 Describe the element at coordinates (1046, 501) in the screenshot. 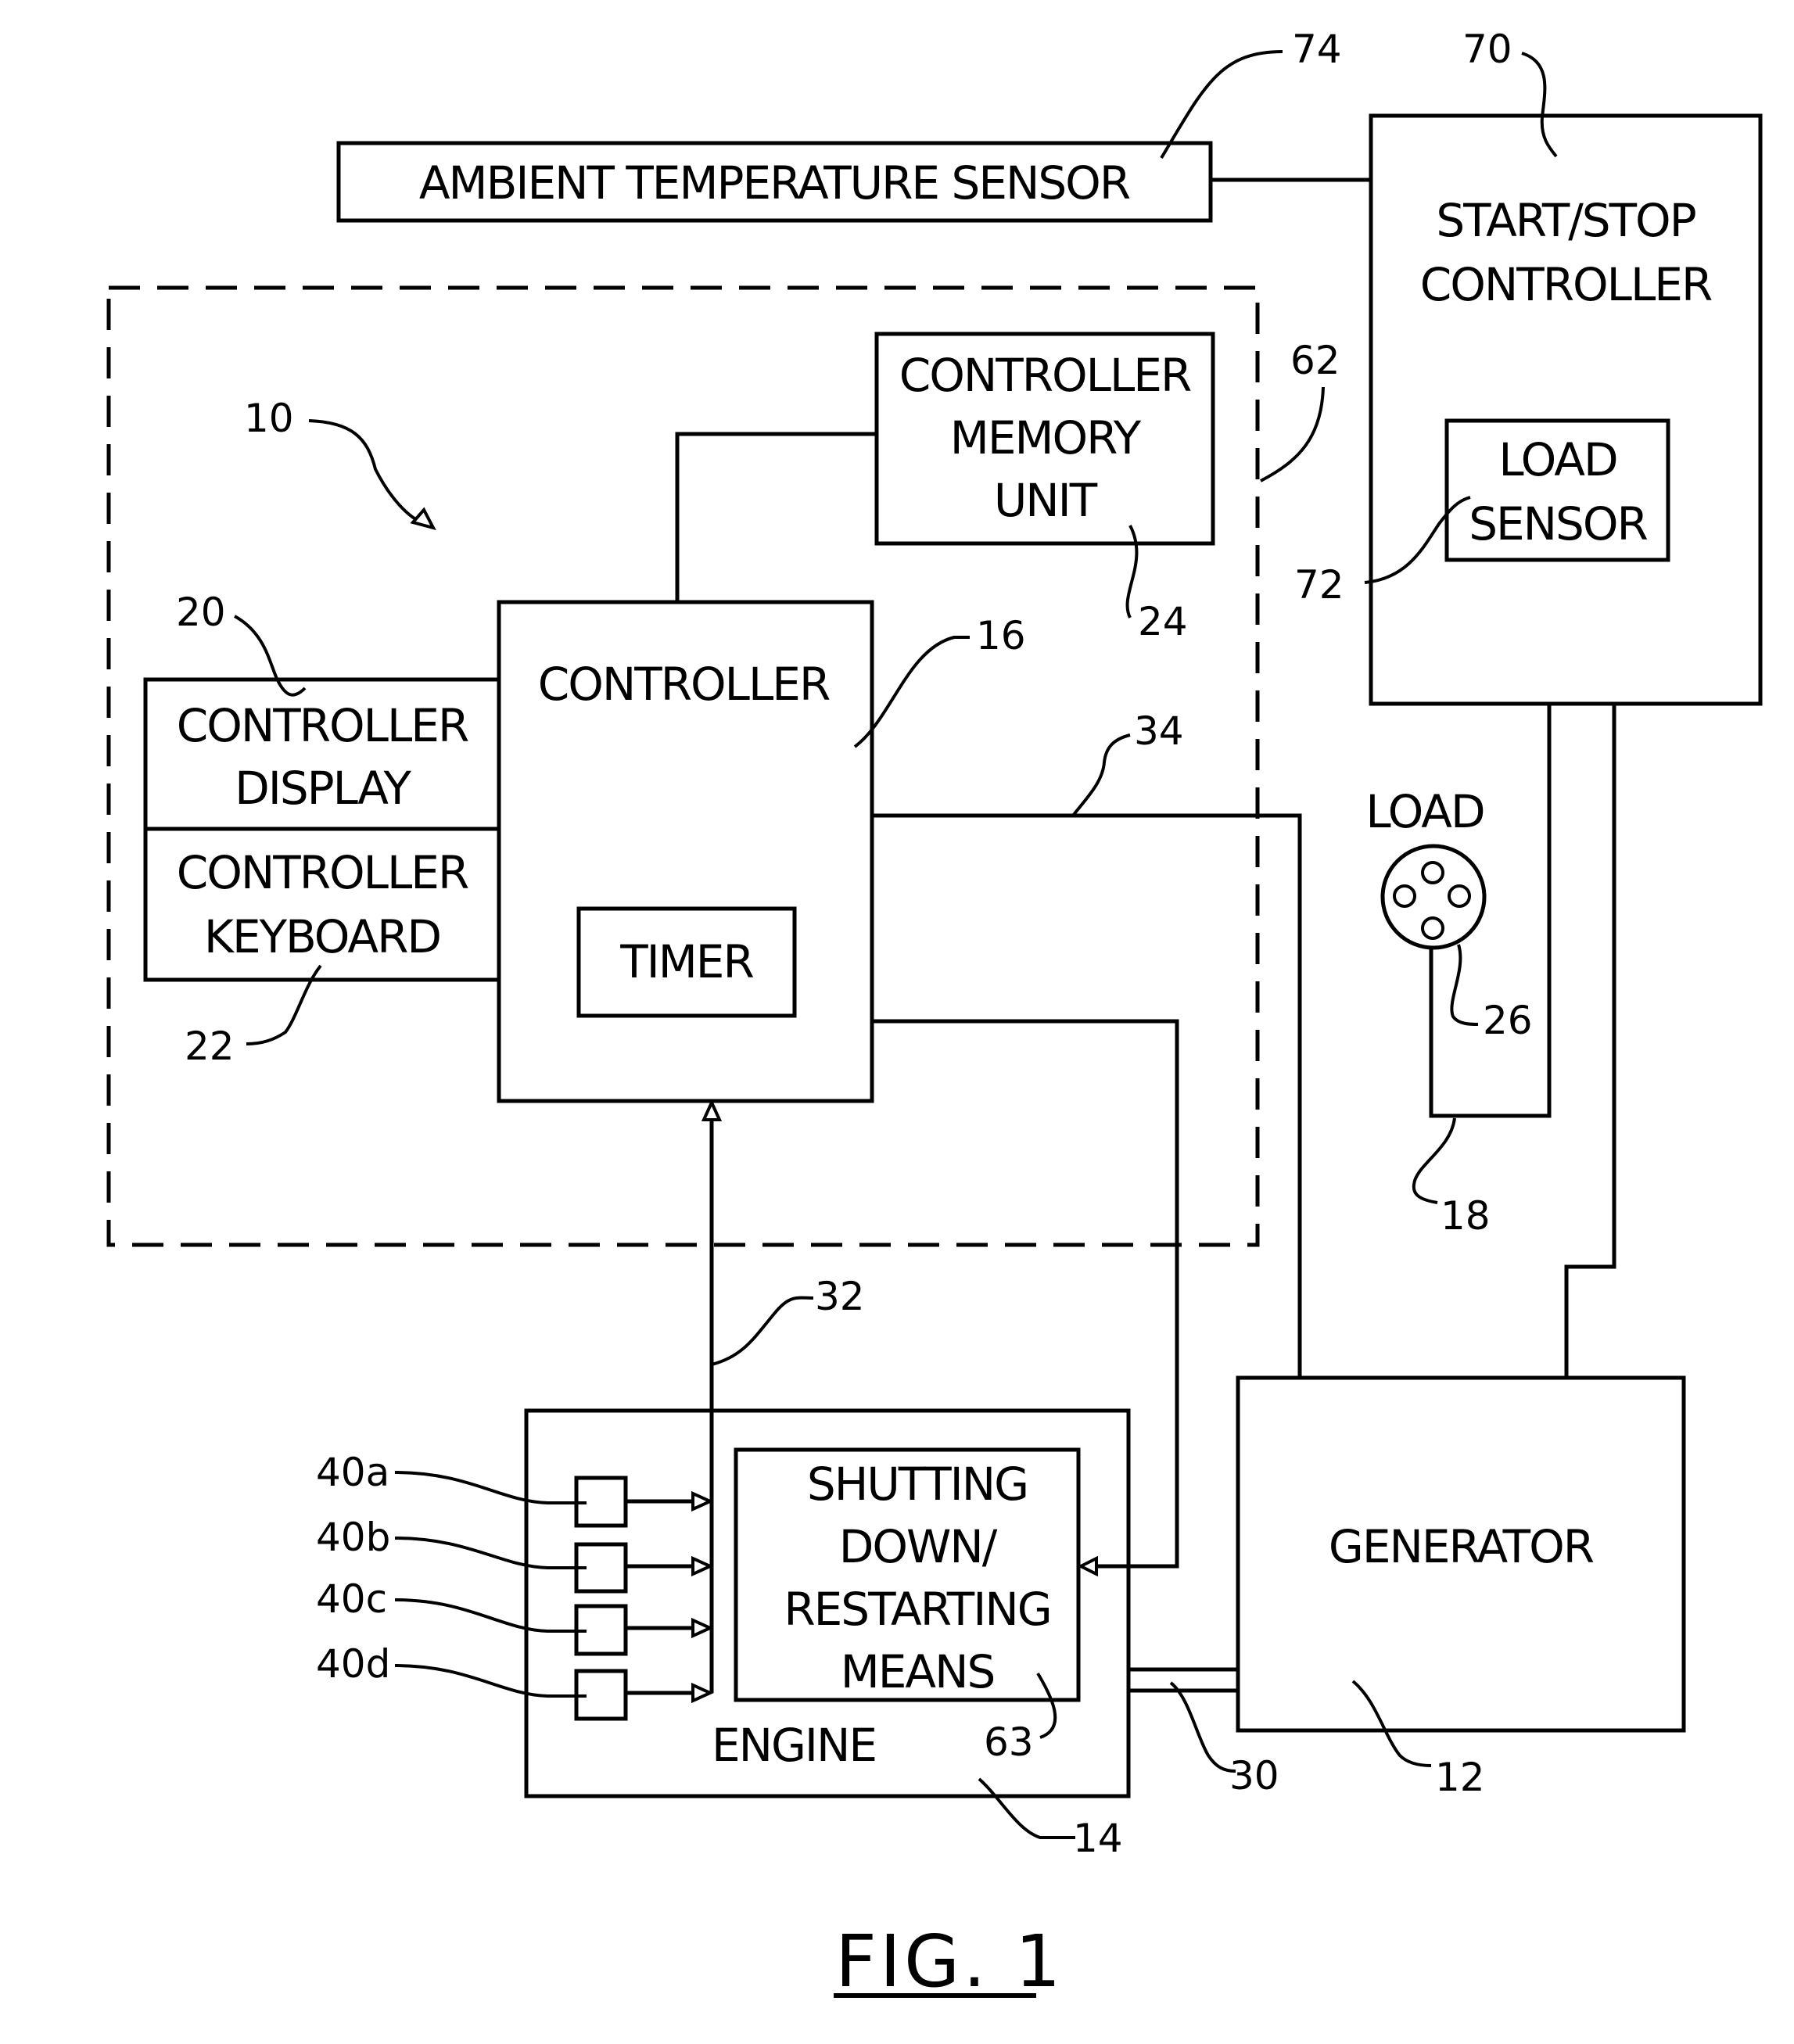

I see `memory-line-3: UNIT` at that location.